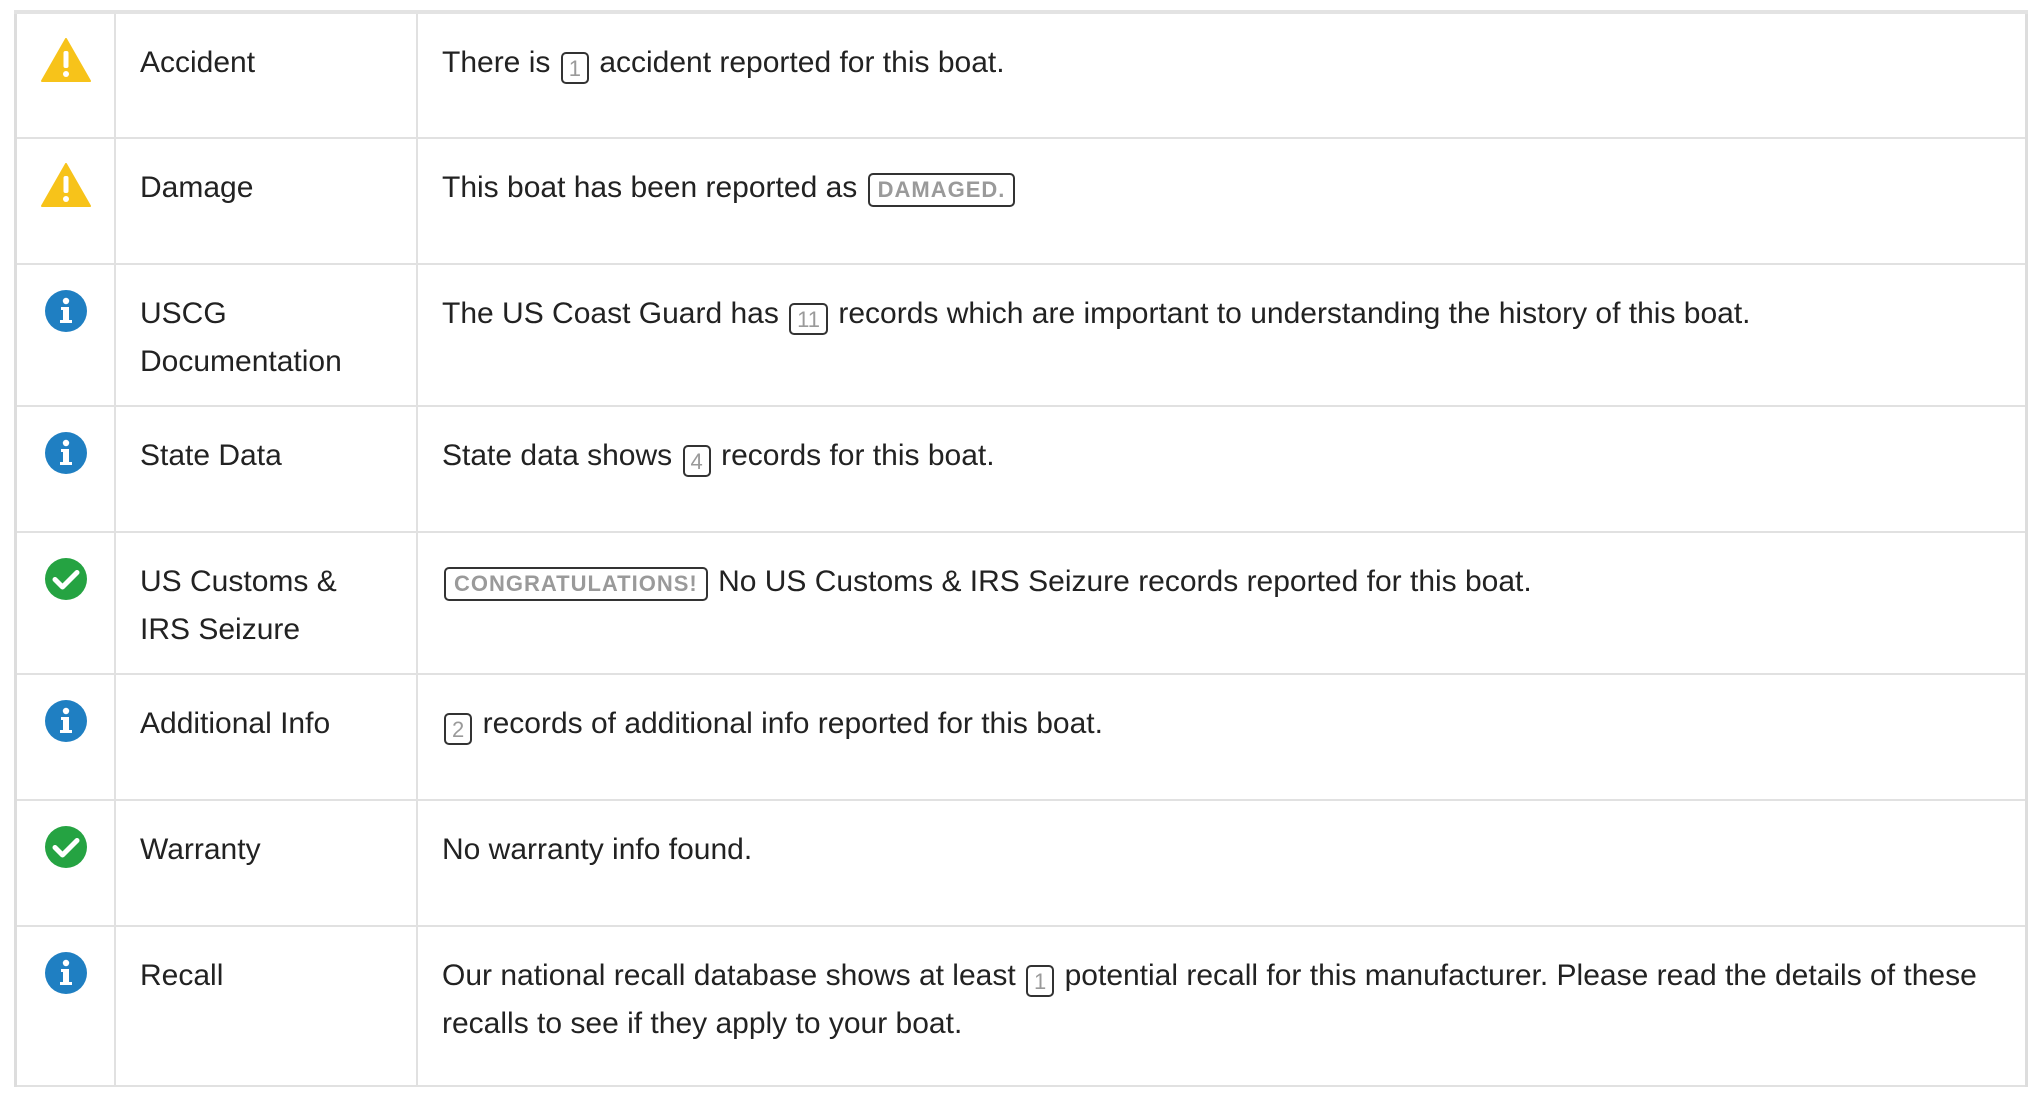  Describe the element at coordinates (650, 187) in the screenshot. I see `description-text: This boat has been reported as` at that location.